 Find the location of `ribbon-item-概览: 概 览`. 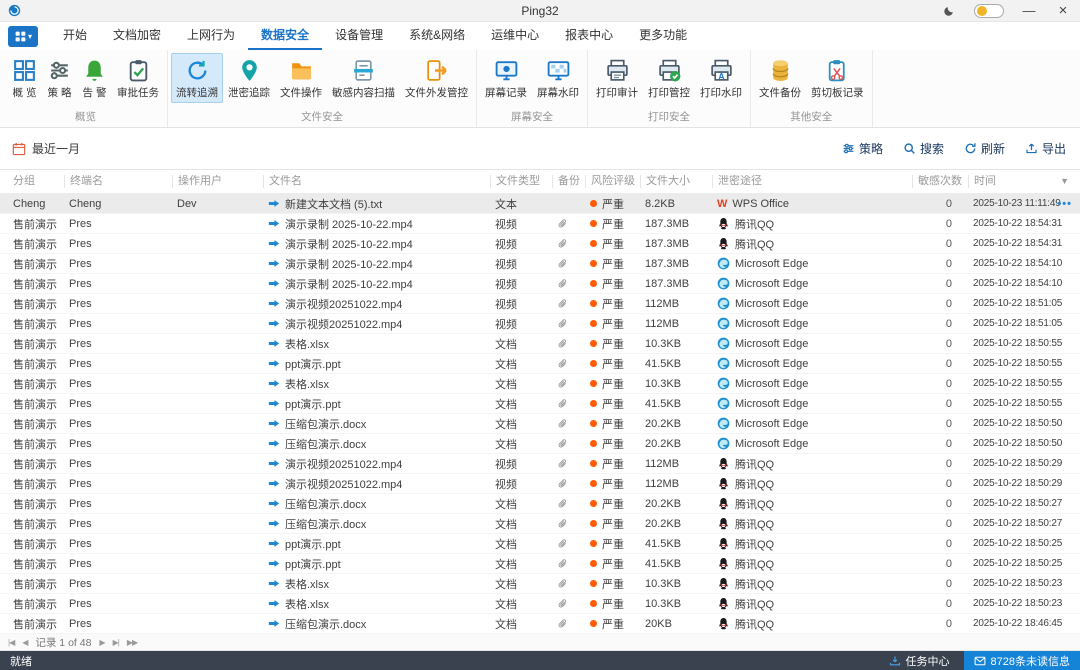

ribbon-item-概览: 概 览 is located at coordinates (24, 78).